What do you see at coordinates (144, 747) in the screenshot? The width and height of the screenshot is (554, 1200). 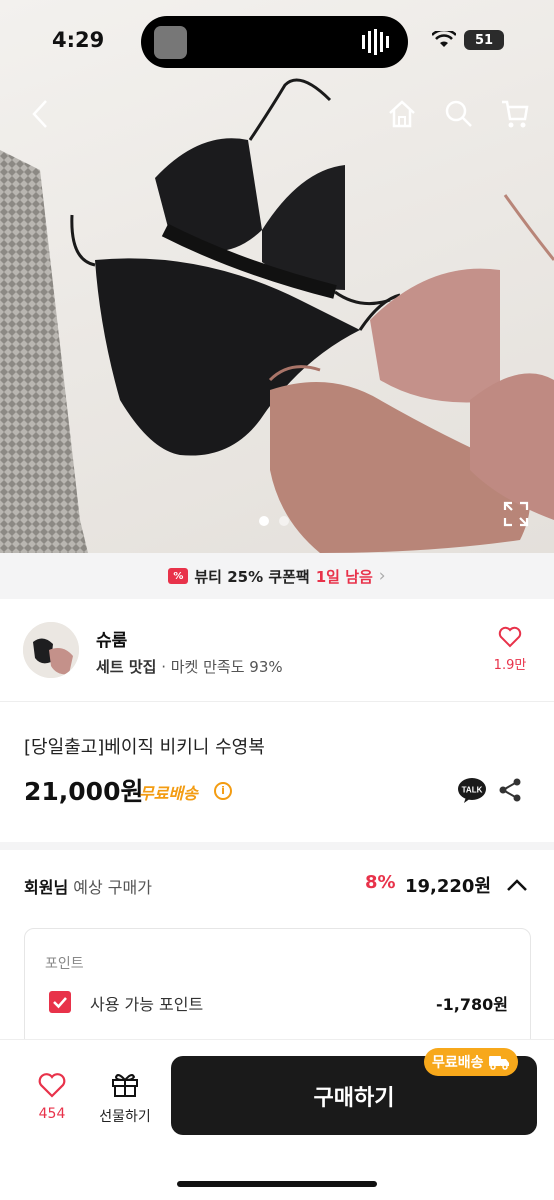 I see `product-title: [당일출고]베이직 비키니 수영복` at bounding box center [144, 747].